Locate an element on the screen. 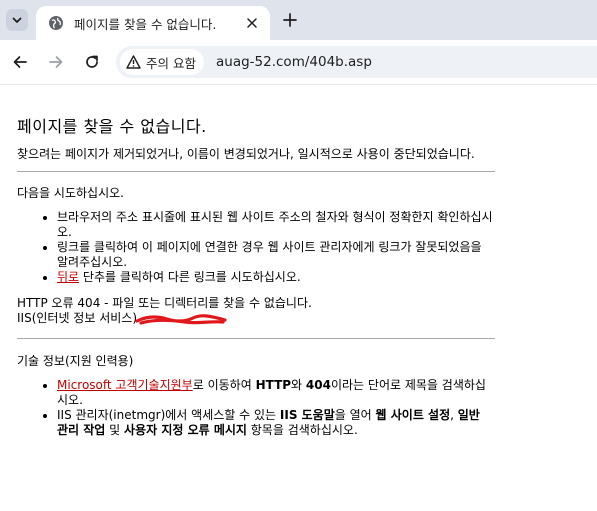  tab-strip: 페이지를 찾을 수 없습니다. is located at coordinates (298, 20).